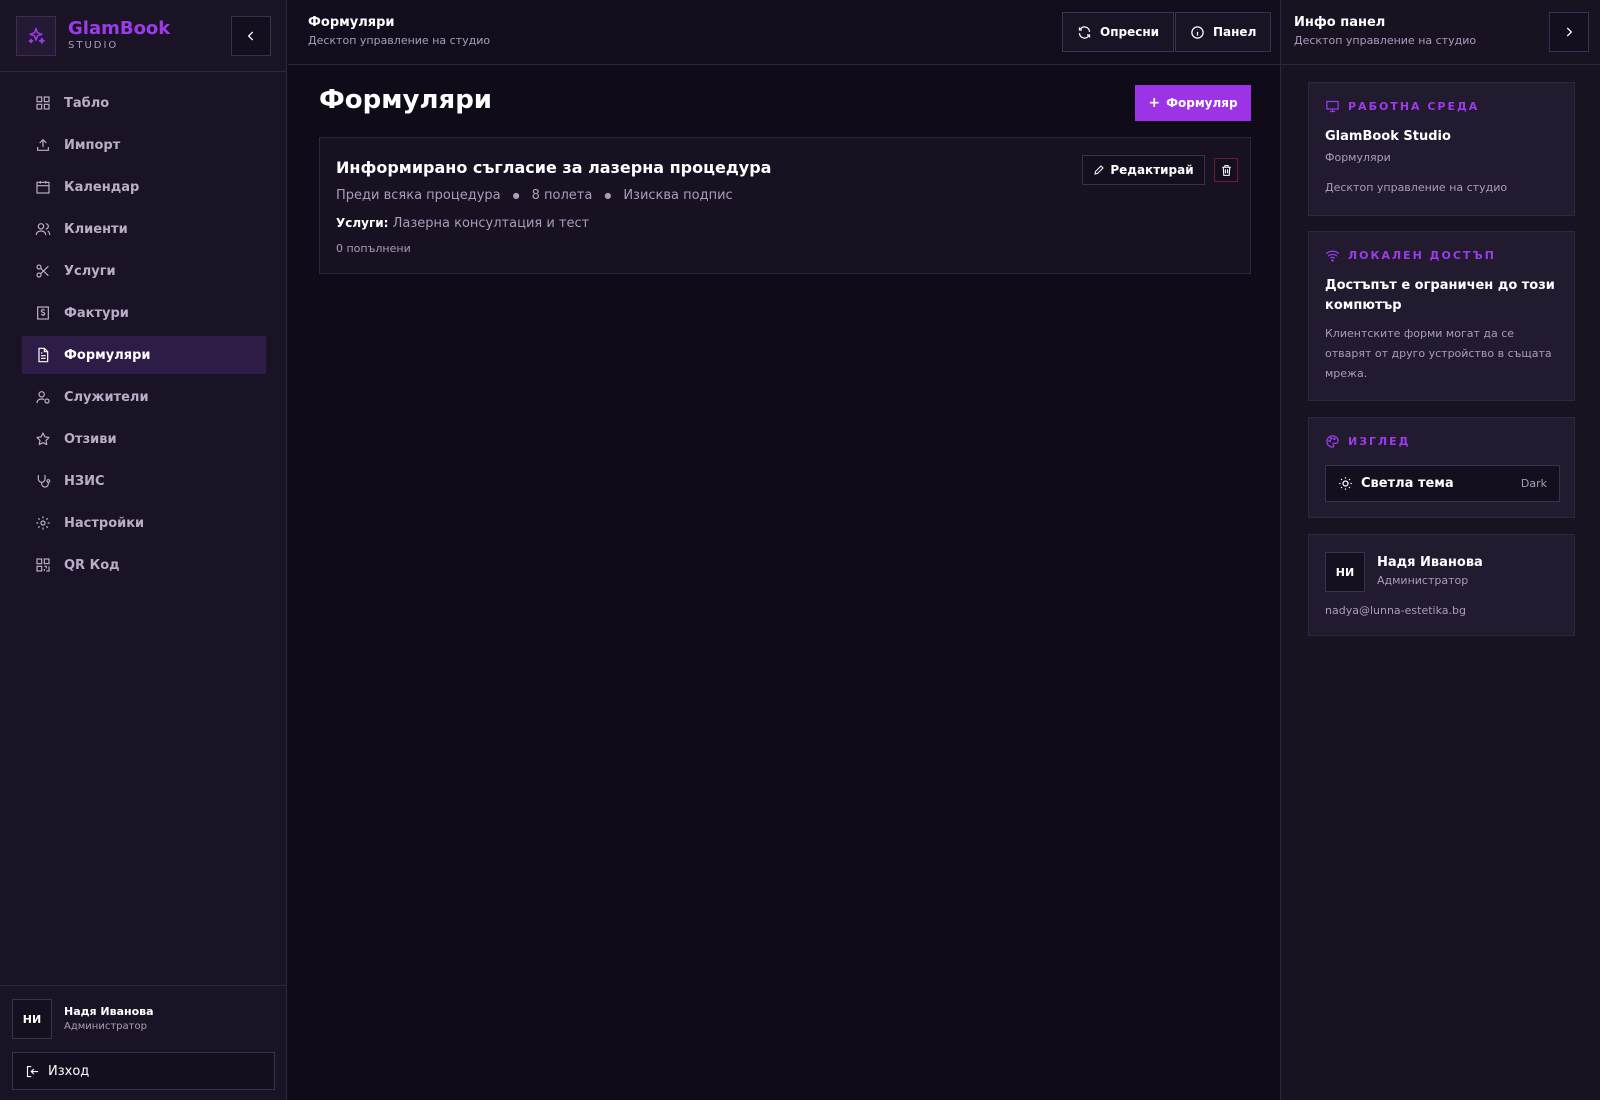 The height and width of the screenshot is (1100, 1600). Describe the element at coordinates (84, 481) in the screenshot. I see `sidebar-item-label: НЗИС` at that location.